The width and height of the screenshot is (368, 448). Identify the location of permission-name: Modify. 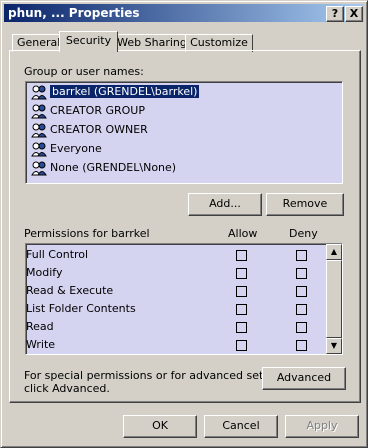
(44, 272).